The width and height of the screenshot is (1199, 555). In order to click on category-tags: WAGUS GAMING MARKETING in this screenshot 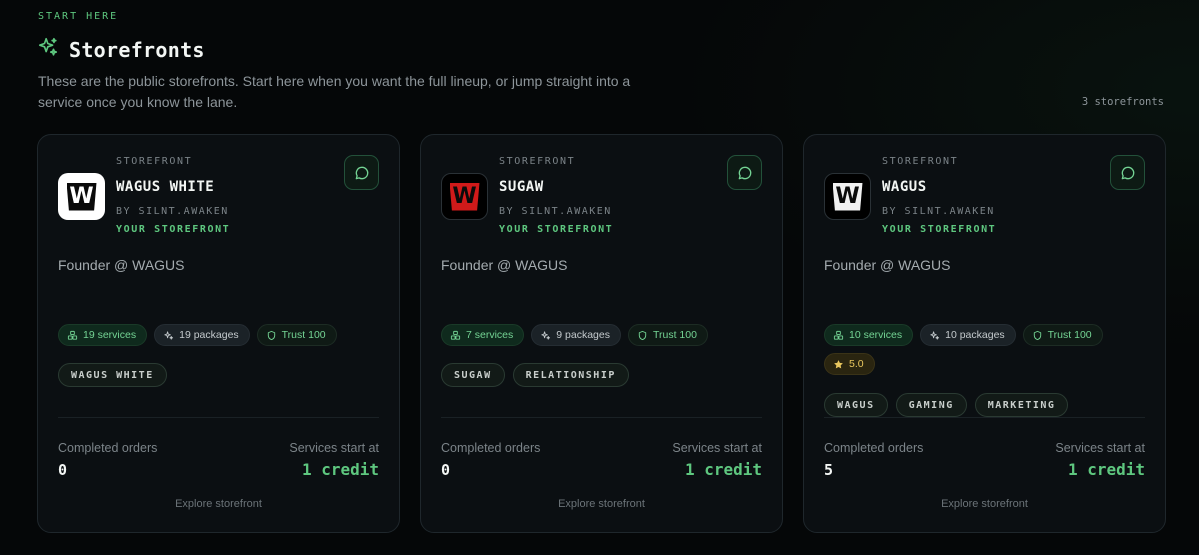, I will do `click(946, 405)`.